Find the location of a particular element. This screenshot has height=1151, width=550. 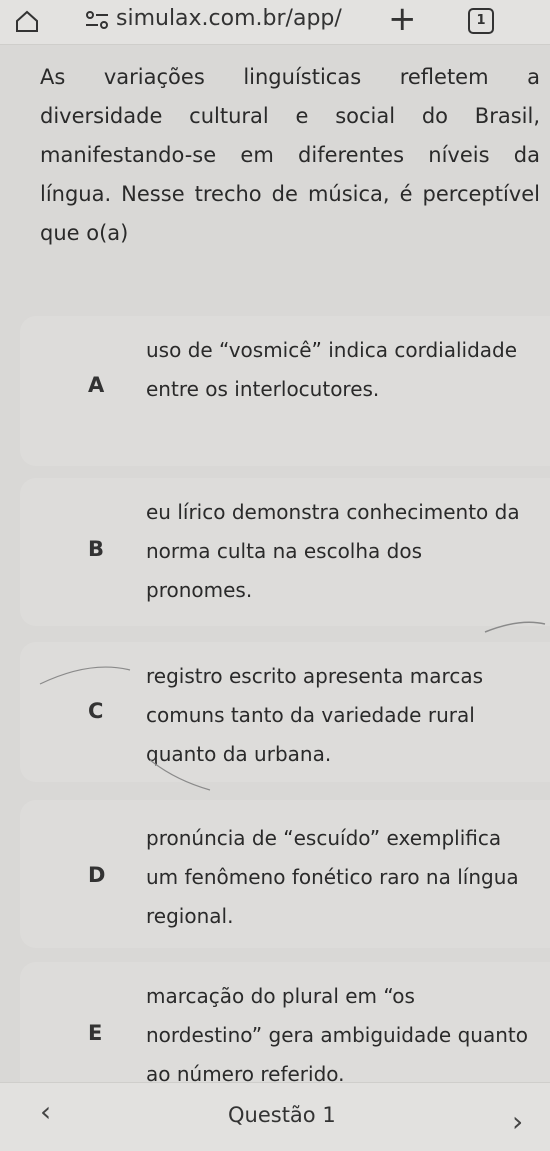

chevron-left-icon: ‹ is located at coordinates (45, 1111).